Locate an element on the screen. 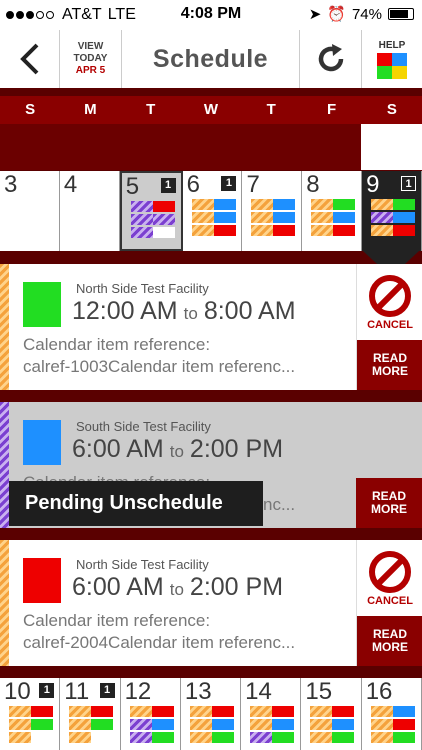 This screenshot has width=422, height=750. weekday-header: S M T W T F S is located at coordinates (211, 110).